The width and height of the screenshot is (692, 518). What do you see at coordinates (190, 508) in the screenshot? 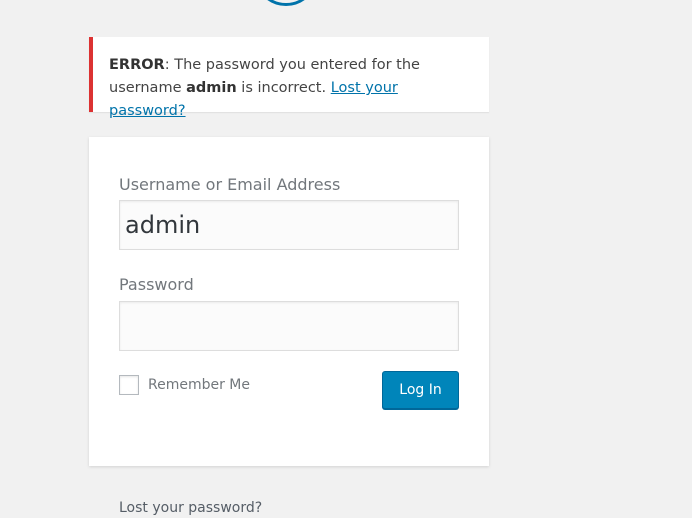
I see `lost-password-link: Lost your password?` at bounding box center [190, 508].